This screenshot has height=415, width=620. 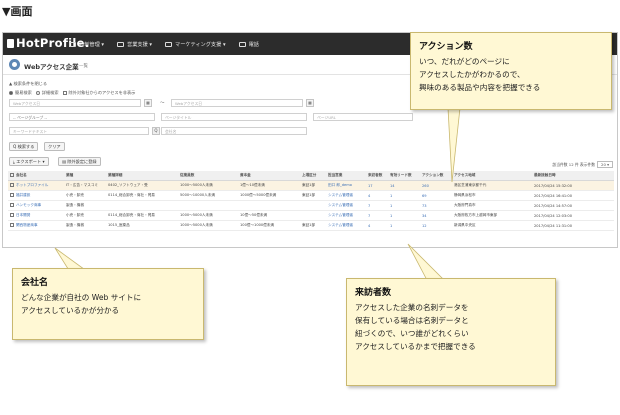 What do you see at coordinates (79, 161) in the screenshot?
I see `exclude-register-button: ▤ 除外設定に登録` at bounding box center [79, 161].